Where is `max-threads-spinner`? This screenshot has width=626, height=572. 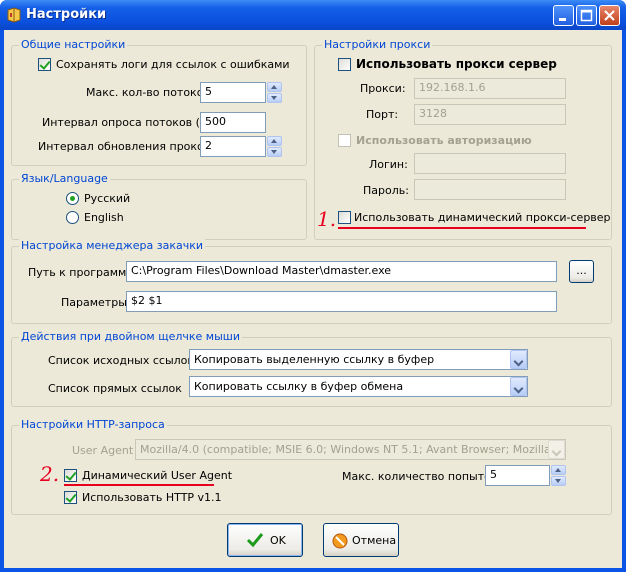 max-threads-spinner is located at coordinates (274, 92).